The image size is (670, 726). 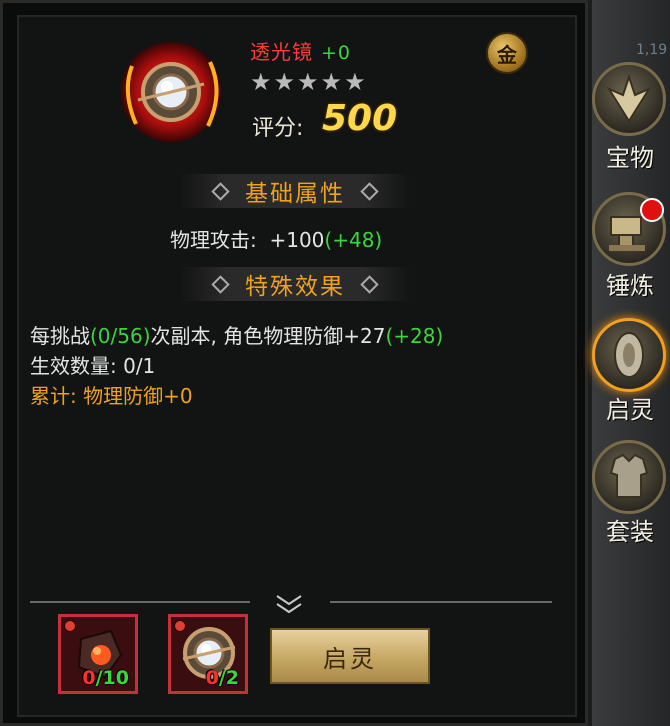 I want to click on attribute-row: 物理攻击: +100(+48), so click(x=276, y=238).